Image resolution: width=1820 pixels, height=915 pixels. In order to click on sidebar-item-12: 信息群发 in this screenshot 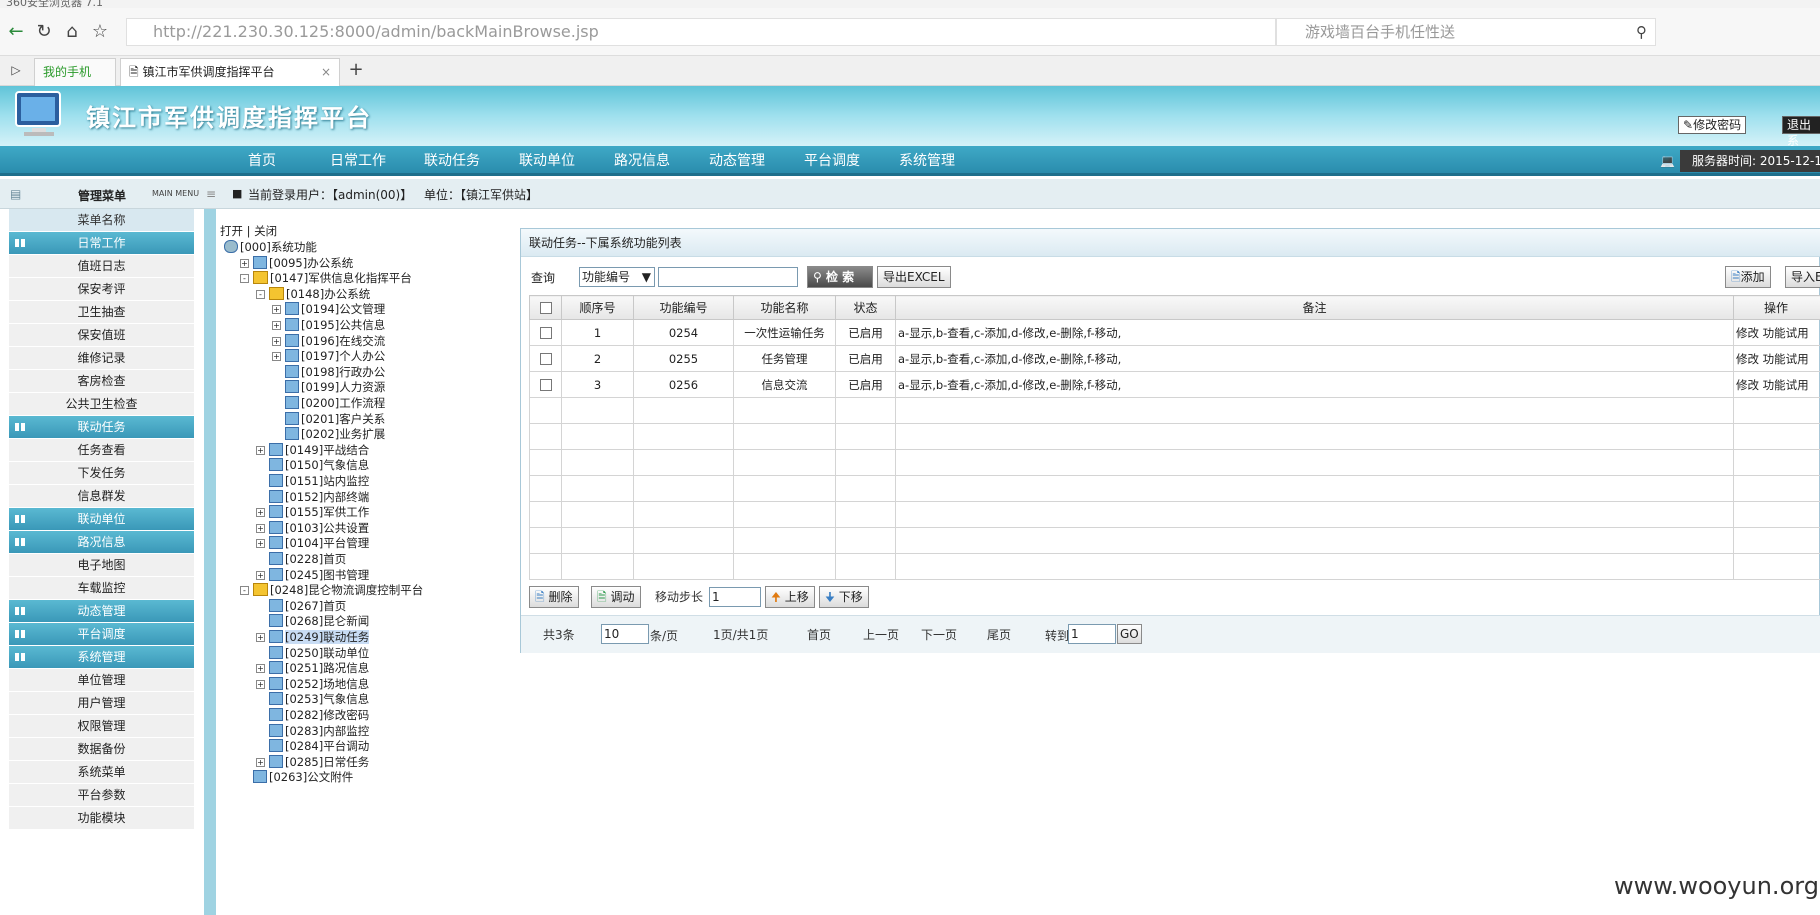, I will do `click(101, 496)`.